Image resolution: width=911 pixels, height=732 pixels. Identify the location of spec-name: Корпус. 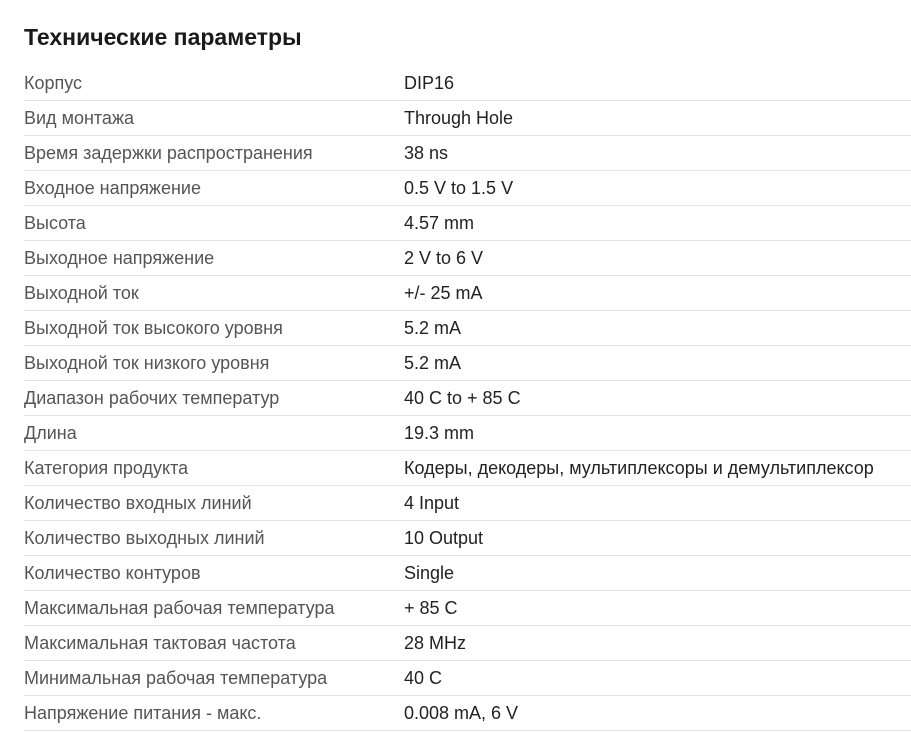
(214, 83).